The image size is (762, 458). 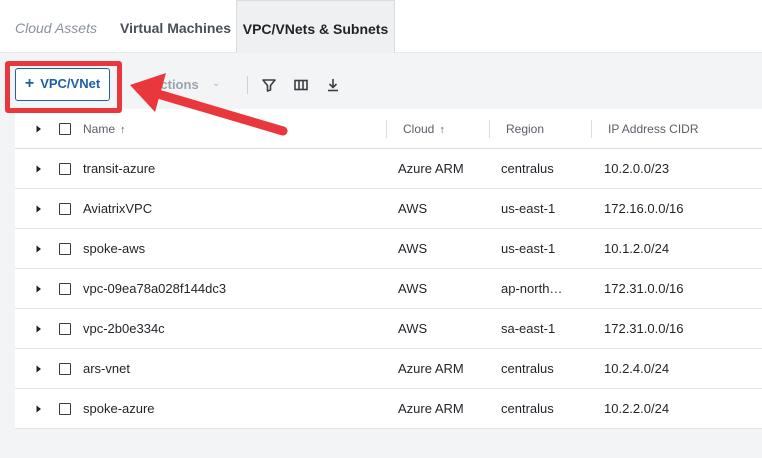 What do you see at coordinates (39, 129) in the screenshot?
I see `expand-all-caret-icon` at bounding box center [39, 129].